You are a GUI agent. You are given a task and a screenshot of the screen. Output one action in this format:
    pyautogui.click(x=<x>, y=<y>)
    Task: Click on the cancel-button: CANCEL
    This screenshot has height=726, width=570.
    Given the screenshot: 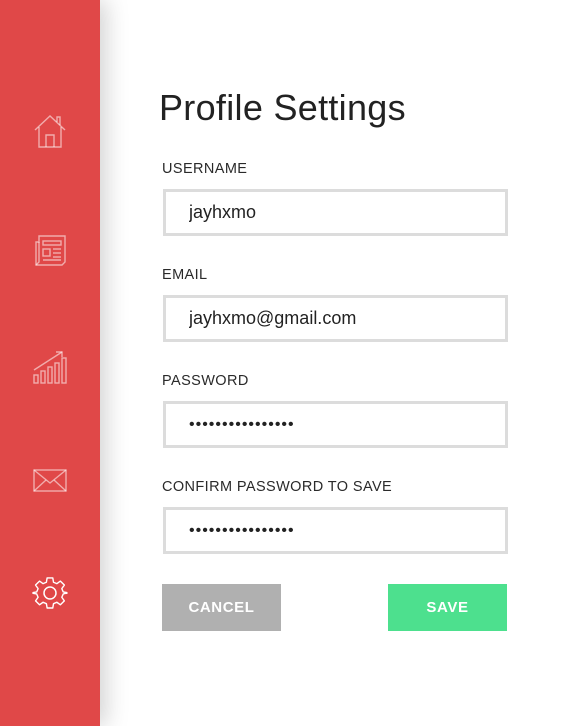 What is the action you would take?
    pyautogui.click(x=221, y=607)
    